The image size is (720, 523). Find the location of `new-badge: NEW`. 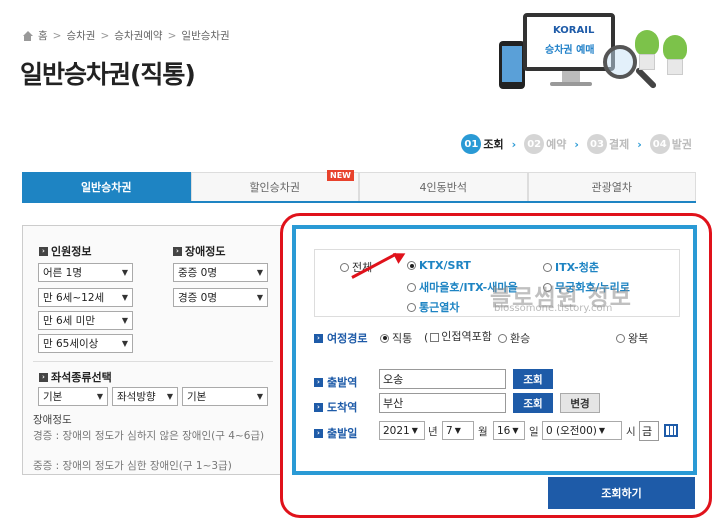

new-badge: NEW is located at coordinates (340, 175).